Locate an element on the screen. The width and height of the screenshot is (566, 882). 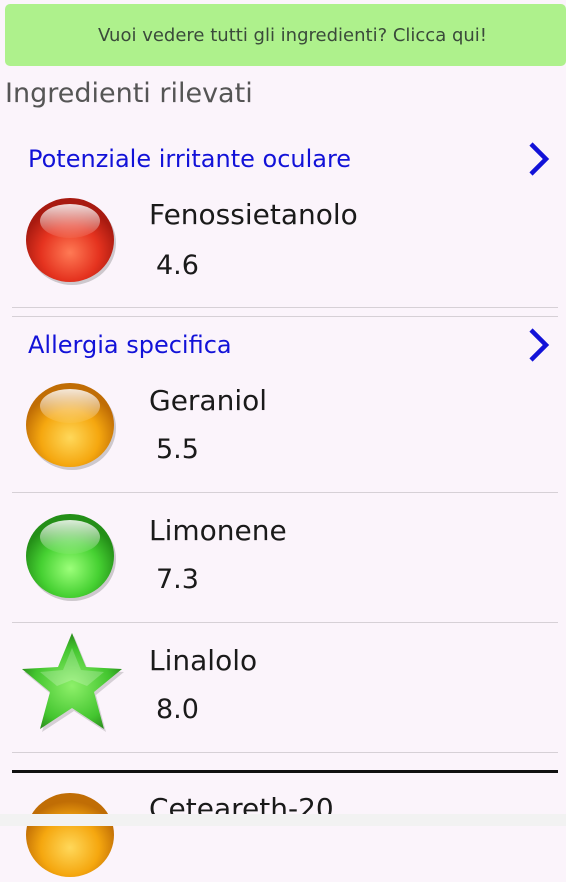
bottom-edge is located at coordinates (283, 820).